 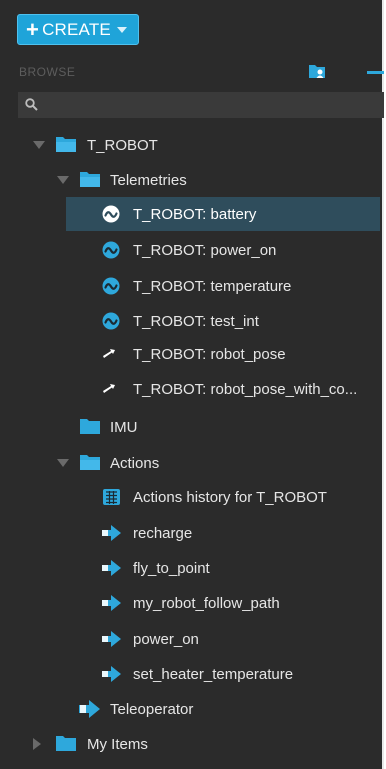 What do you see at coordinates (47, 72) in the screenshot?
I see `browse-header-label: BROWSE` at bounding box center [47, 72].